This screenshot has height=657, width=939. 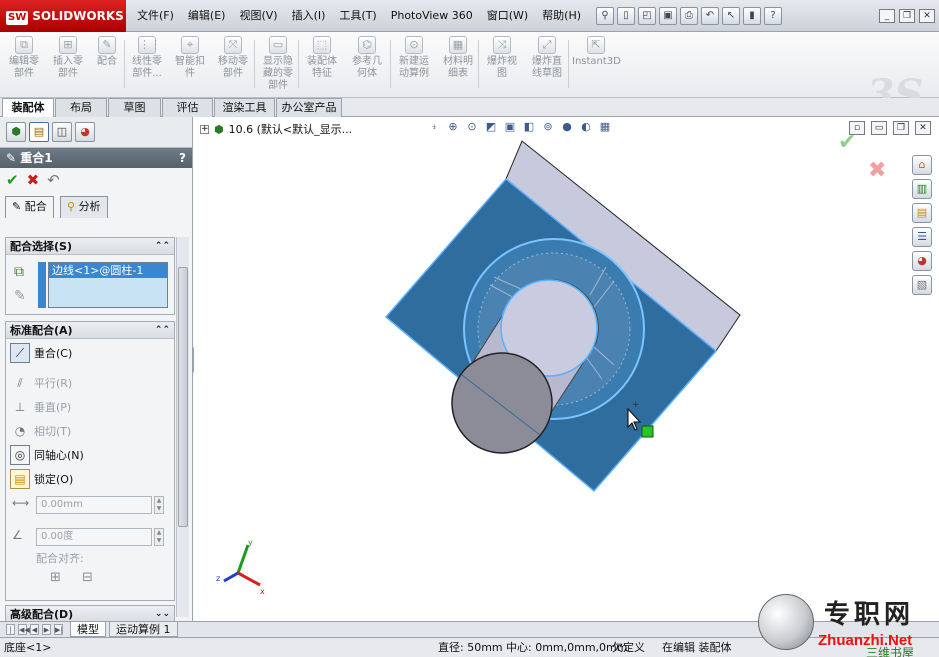 What do you see at coordinates (90, 246) in the screenshot?
I see `mate-selections-title: 配合选择(S) ⌃⌃` at bounding box center [90, 246].